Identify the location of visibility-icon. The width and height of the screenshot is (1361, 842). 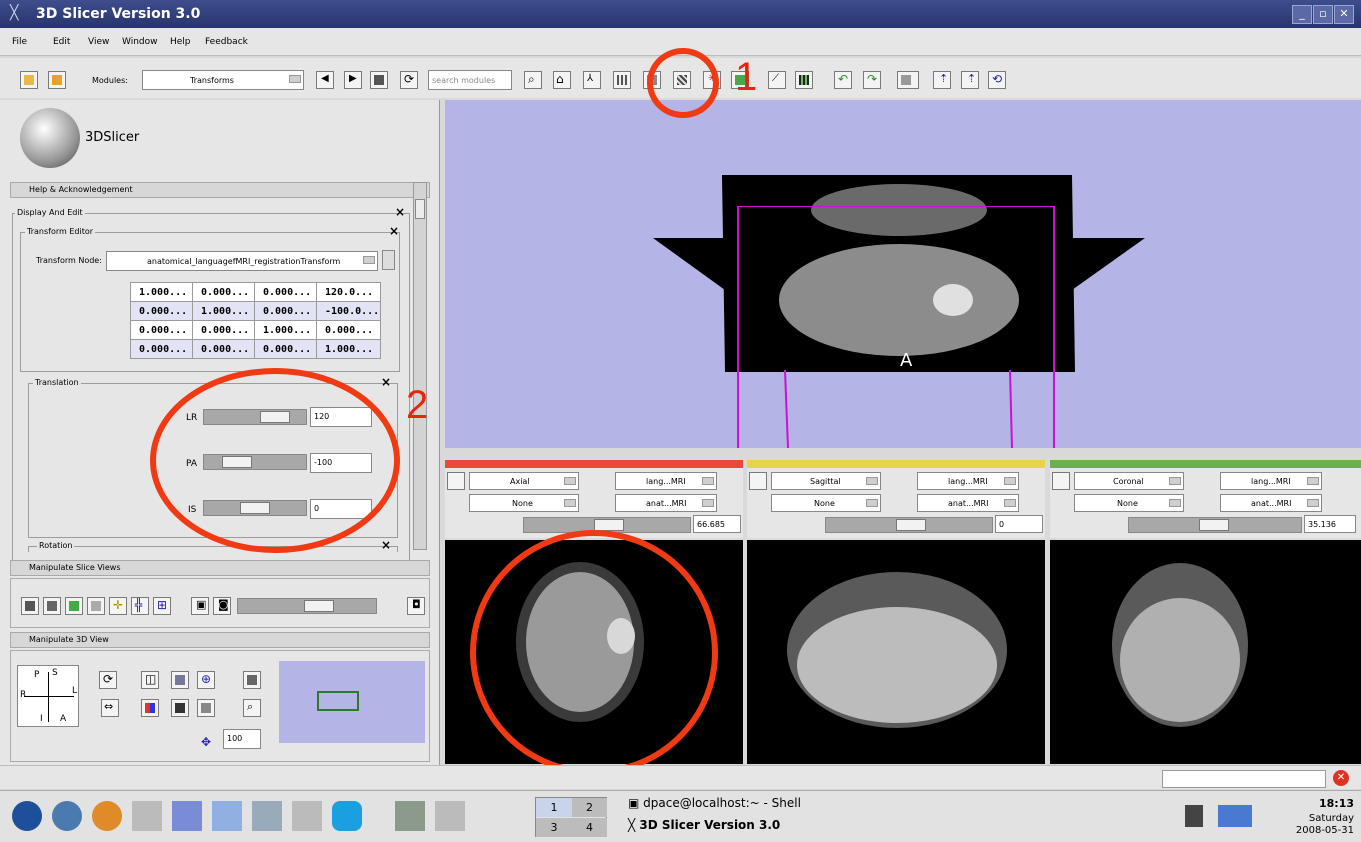
(180, 680).